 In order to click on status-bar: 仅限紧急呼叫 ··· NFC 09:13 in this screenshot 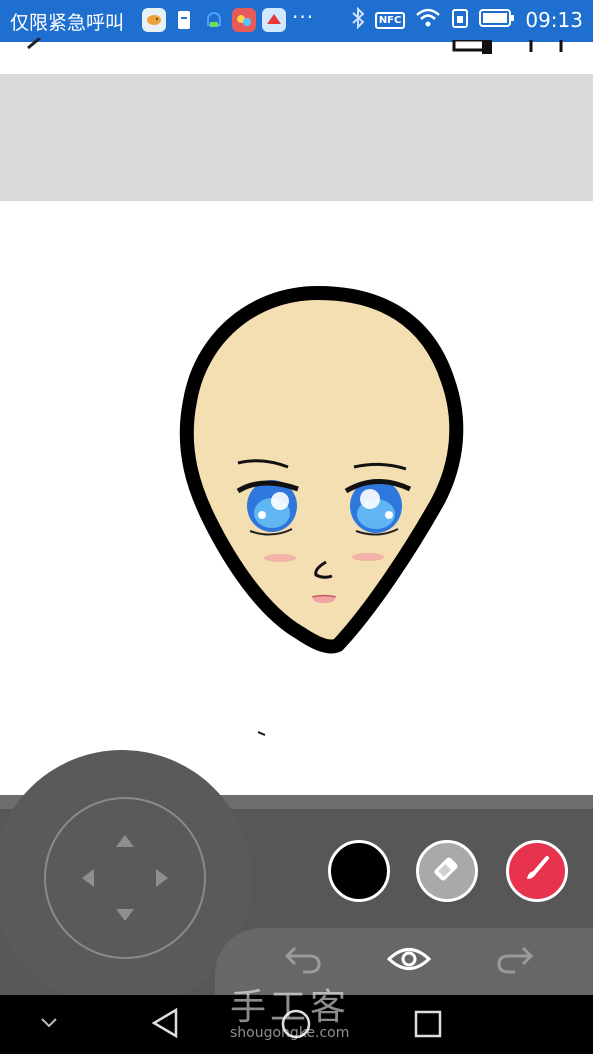, I will do `click(296, 21)`.